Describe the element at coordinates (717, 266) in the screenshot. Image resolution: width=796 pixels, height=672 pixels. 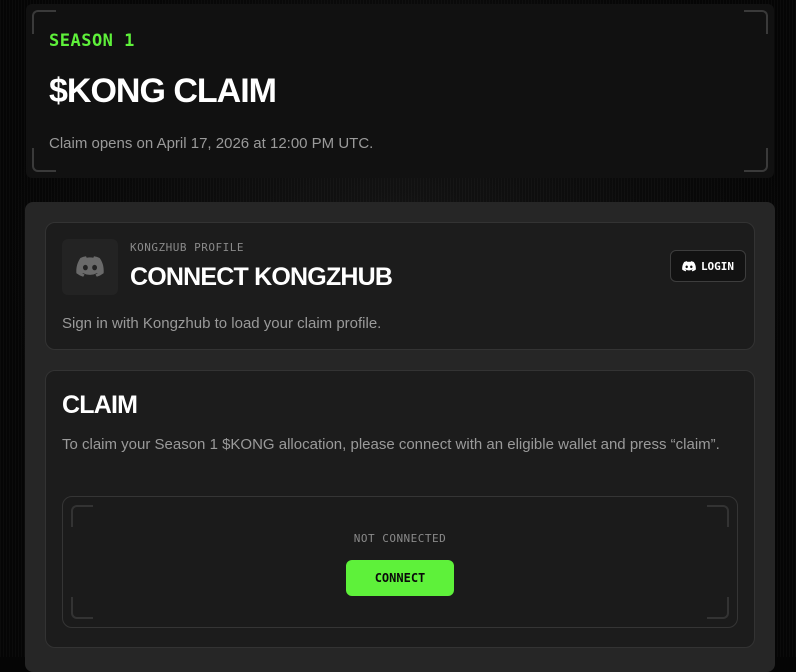
I see `login-button-label: LOGIN` at that location.